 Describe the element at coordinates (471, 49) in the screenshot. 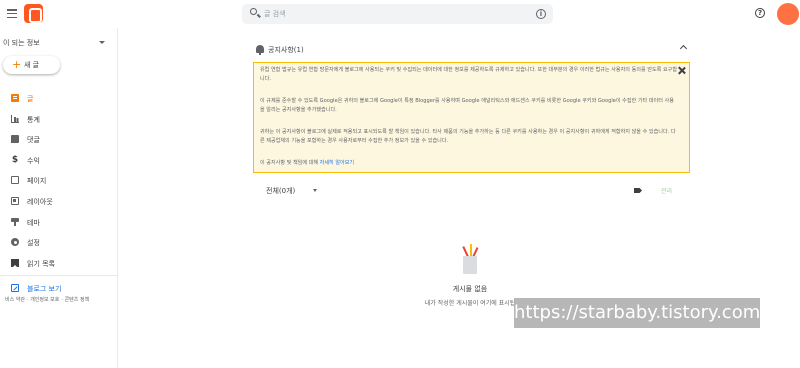

I see `notice-header: 공지사항(1)` at that location.